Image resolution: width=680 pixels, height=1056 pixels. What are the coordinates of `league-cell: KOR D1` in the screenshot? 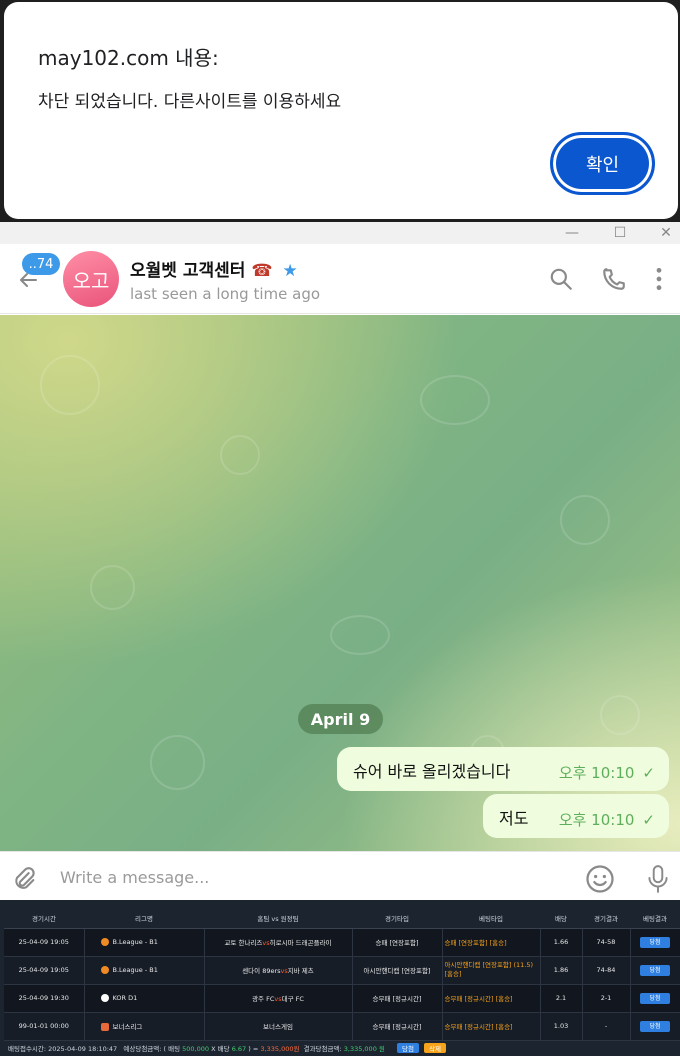 It's located at (144, 998).